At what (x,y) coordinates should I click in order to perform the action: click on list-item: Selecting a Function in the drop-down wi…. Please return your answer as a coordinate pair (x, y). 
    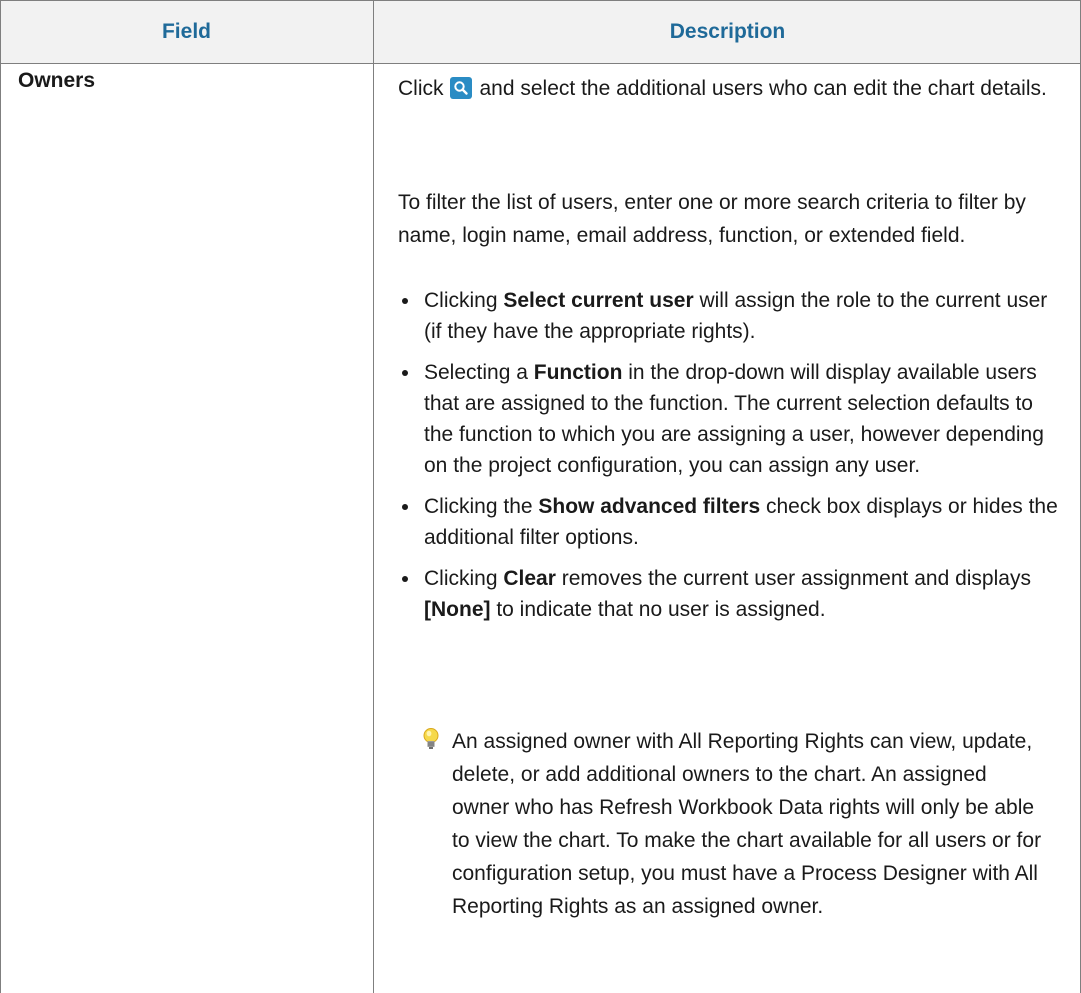
    Looking at the image, I should click on (728, 419).